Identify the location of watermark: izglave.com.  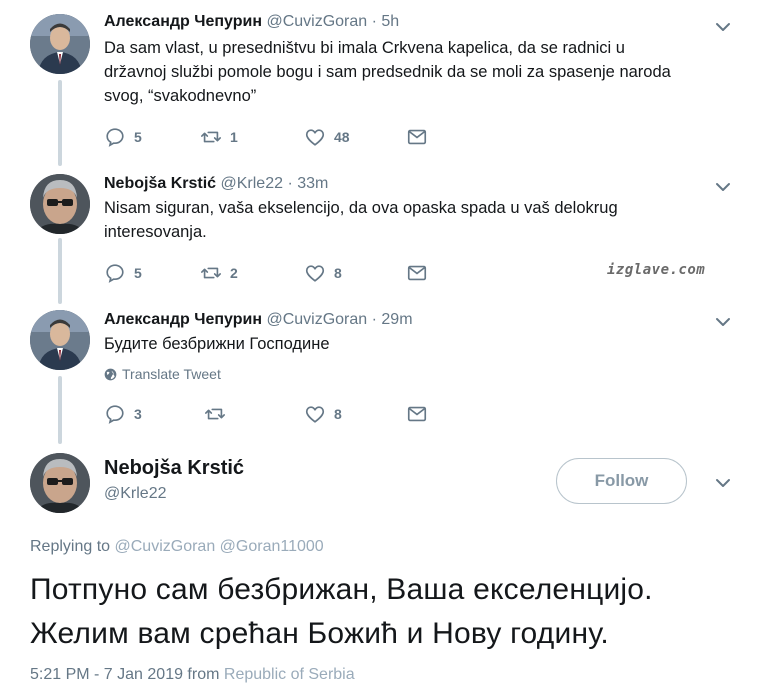
(656, 270).